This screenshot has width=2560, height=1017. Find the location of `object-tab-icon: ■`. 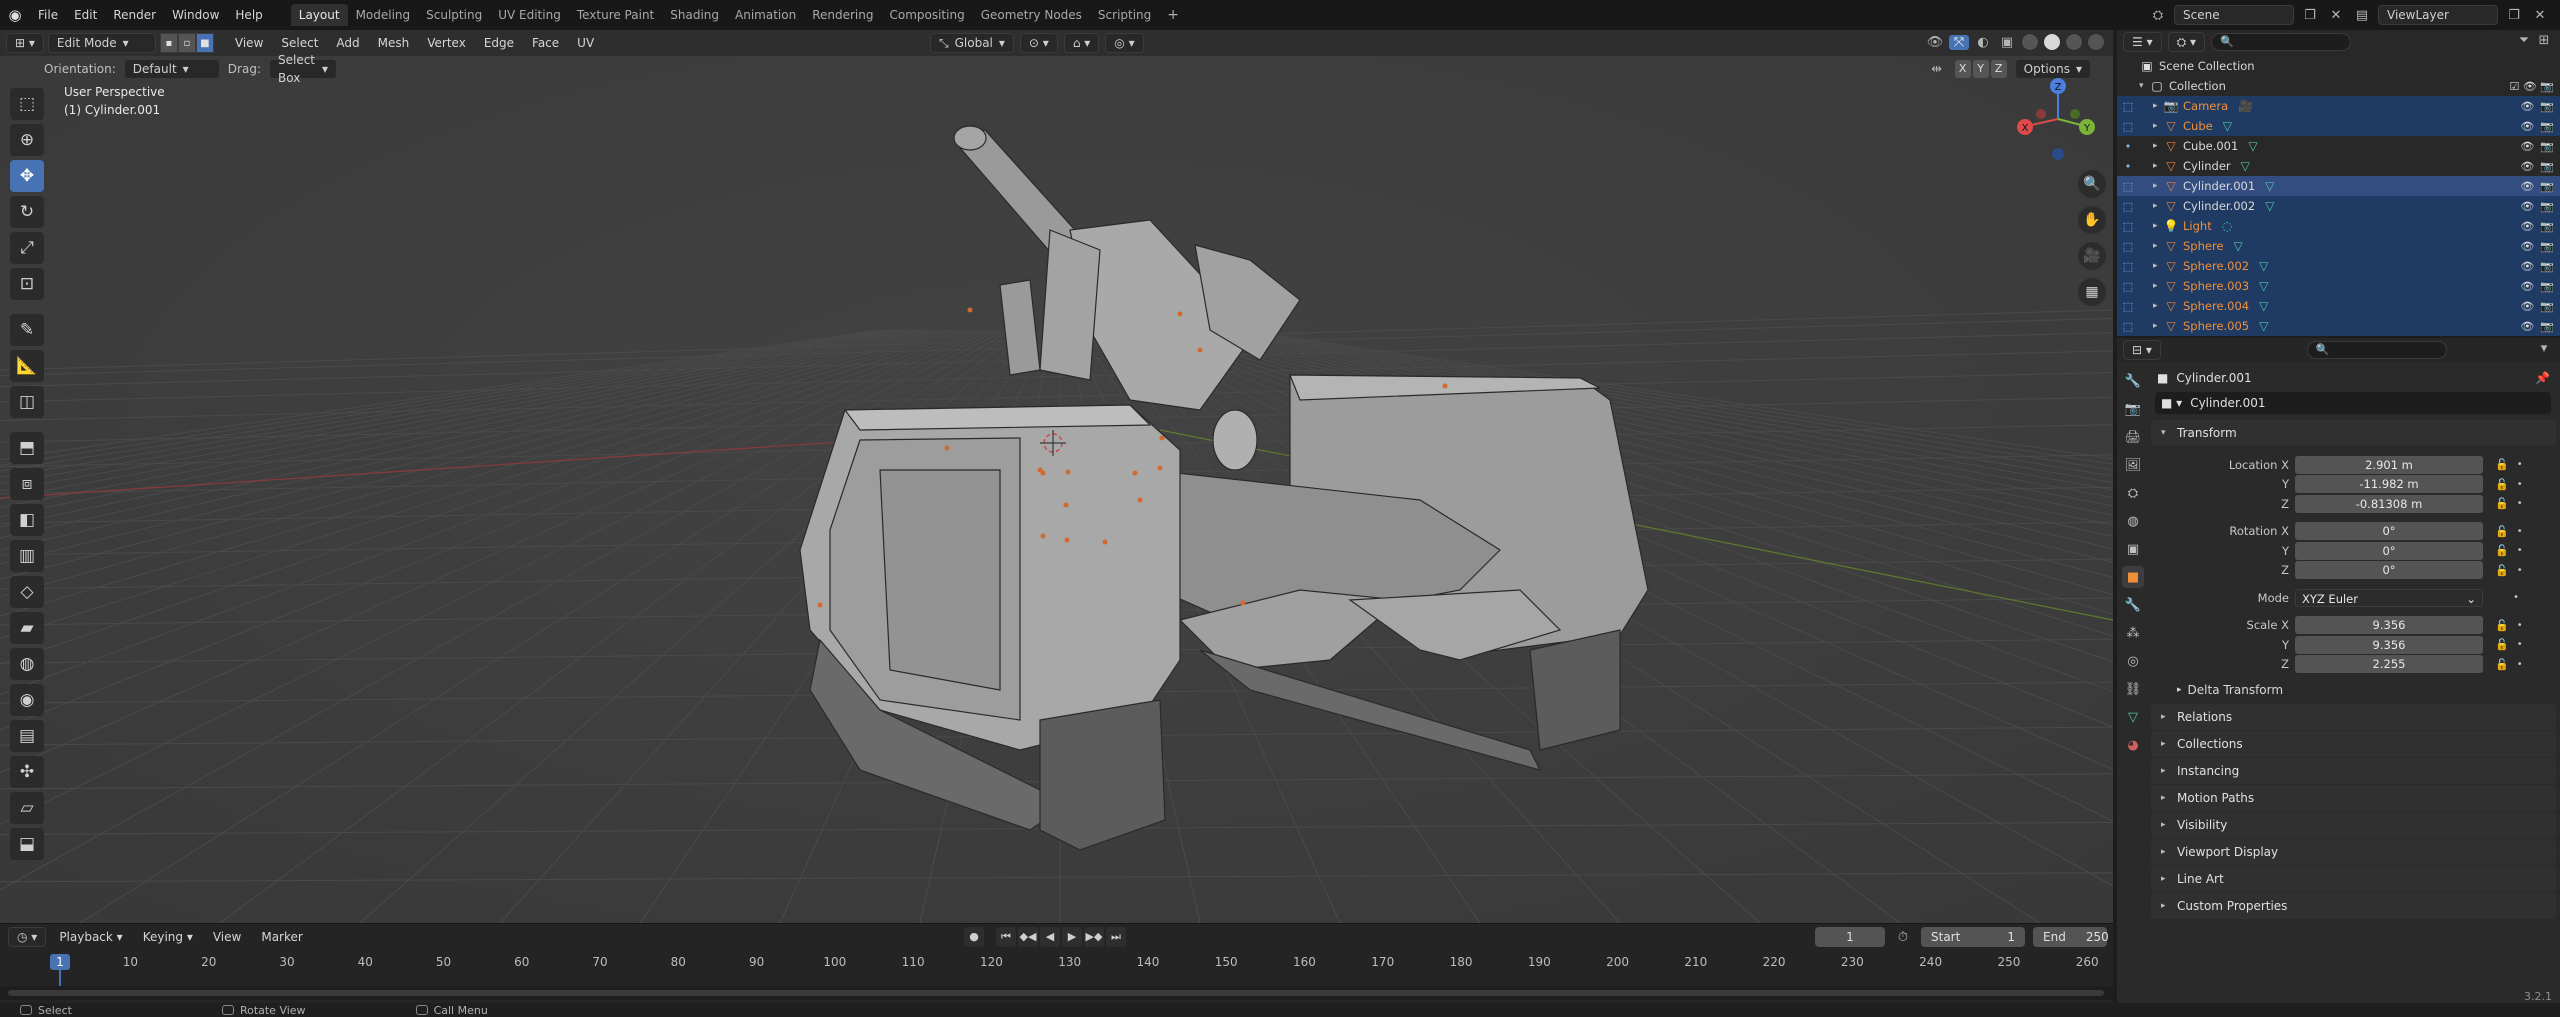

object-tab-icon: ■ is located at coordinates (2133, 577).